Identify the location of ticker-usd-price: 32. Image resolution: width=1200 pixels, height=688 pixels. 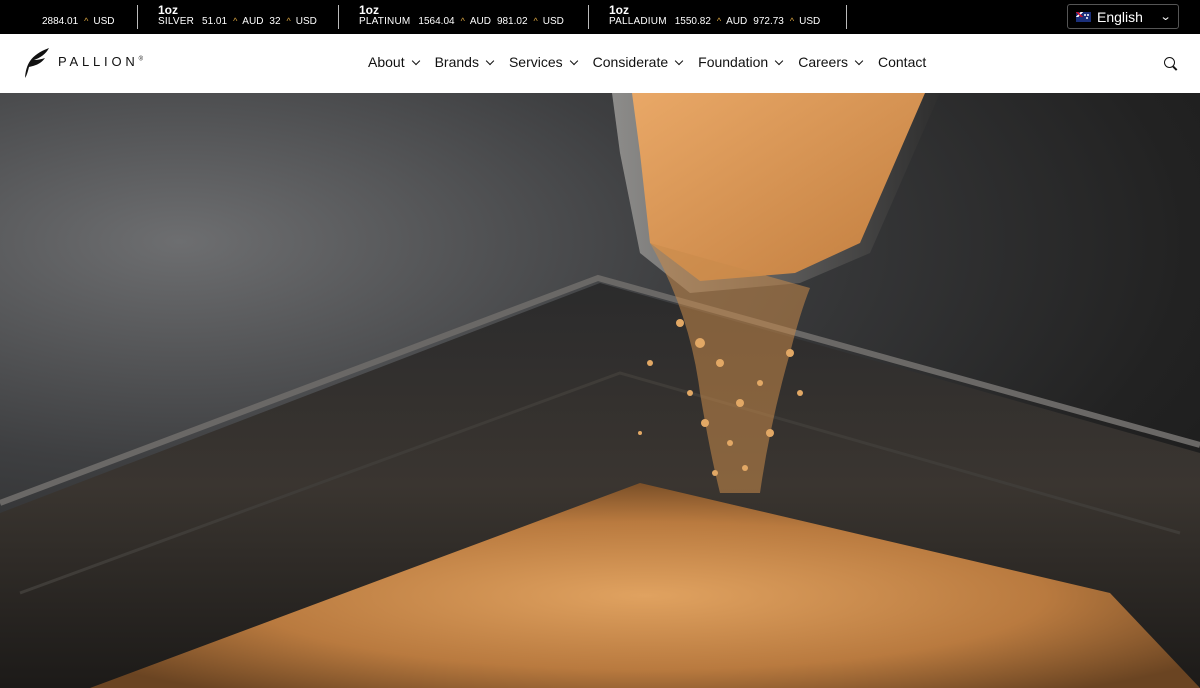
(275, 21).